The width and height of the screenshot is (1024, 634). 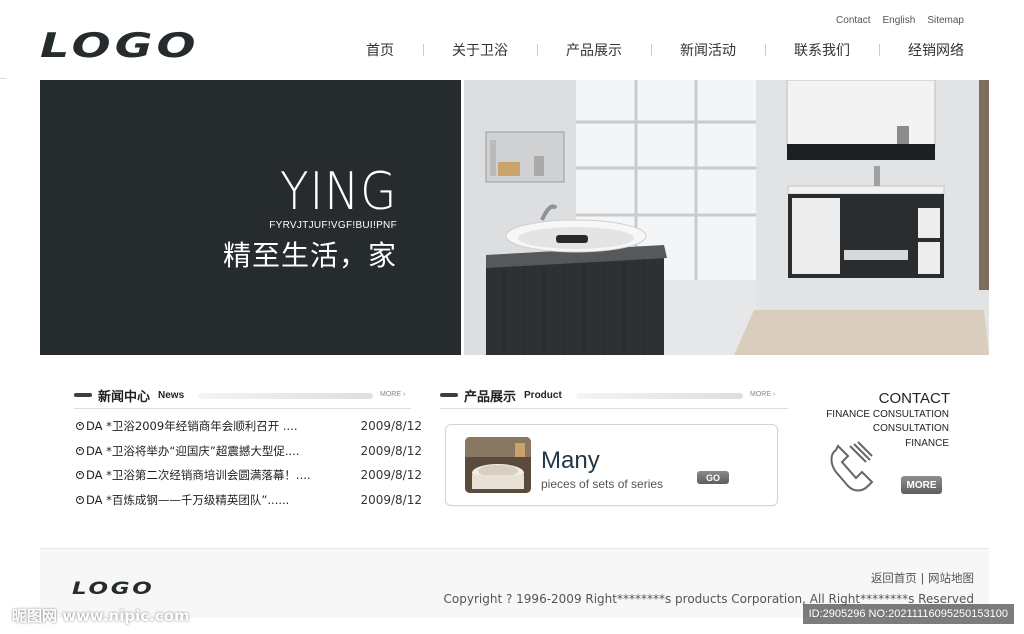 I want to click on product-more-link: MORE ›, so click(x=762, y=394).